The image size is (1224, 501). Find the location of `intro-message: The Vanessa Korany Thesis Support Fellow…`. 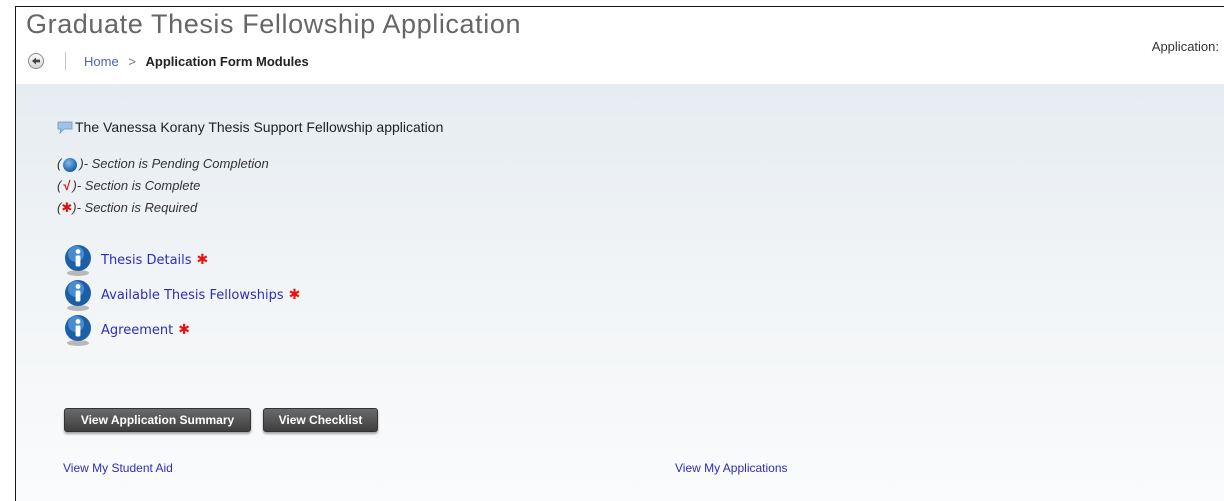

intro-message: The Vanessa Korany Thesis Support Fellow… is located at coordinates (250, 127).